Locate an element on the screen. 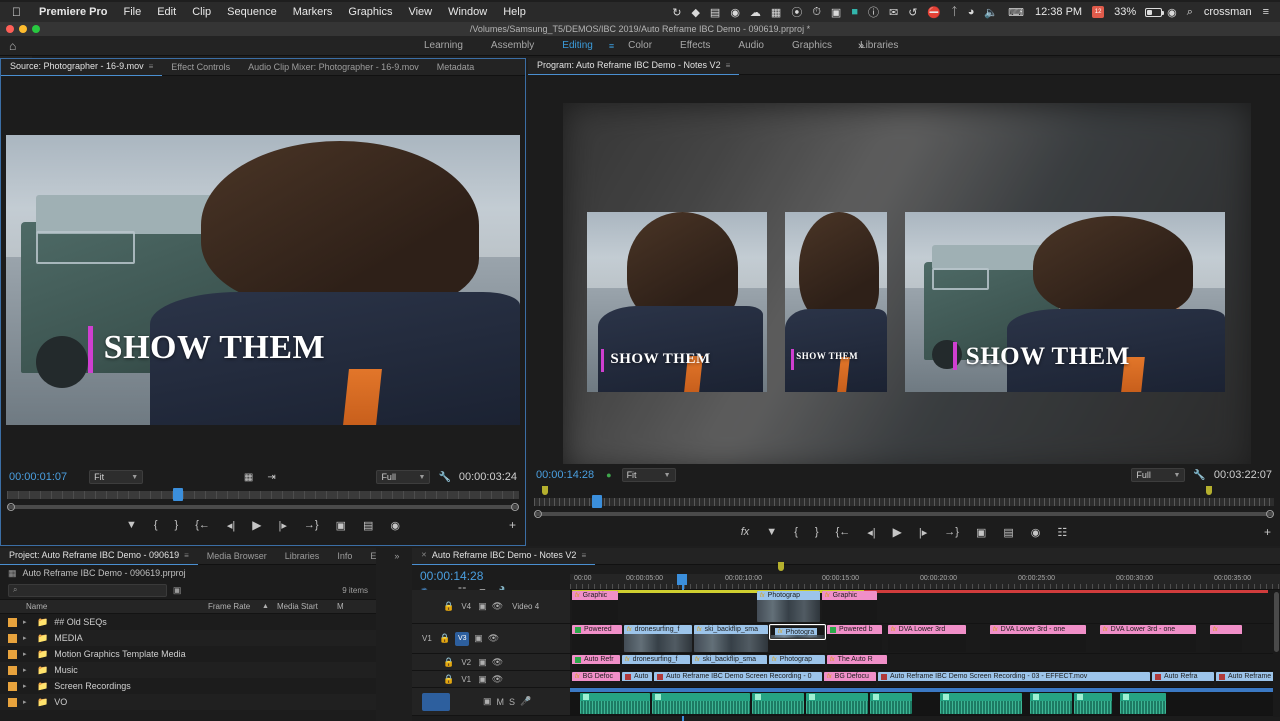 The height and width of the screenshot is (721, 1280). step-back-icon: ◂| is located at coordinates (871, 532).